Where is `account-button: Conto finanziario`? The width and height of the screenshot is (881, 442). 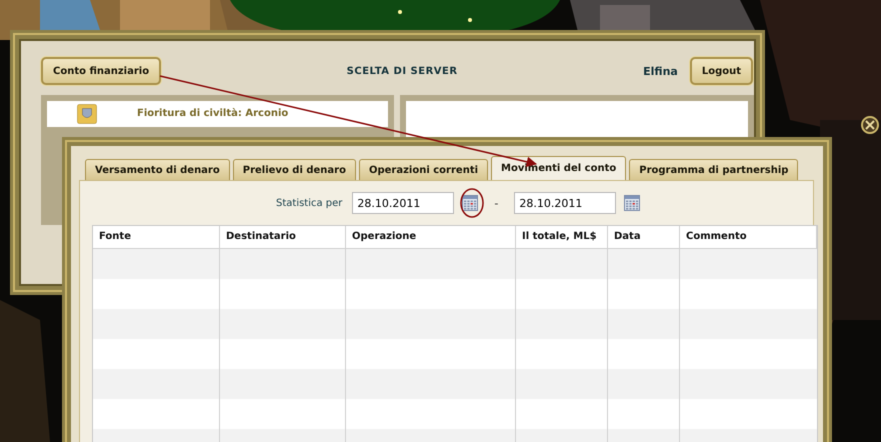 account-button: Conto finanziario is located at coordinates (101, 71).